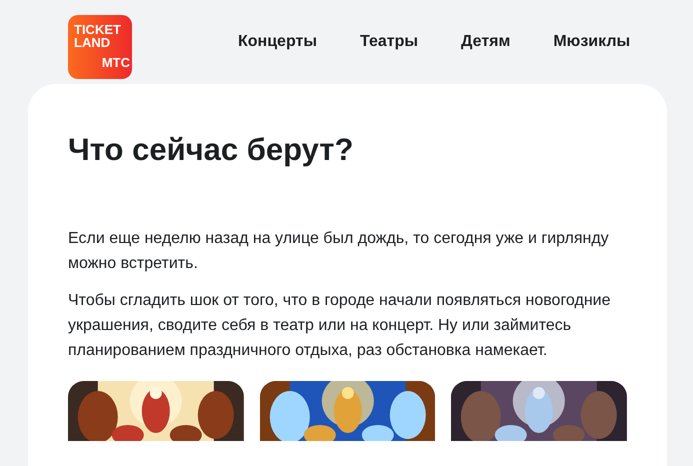  Describe the element at coordinates (591, 42) in the screenshot. I see `nav-link: Мюзиклы` at that location.